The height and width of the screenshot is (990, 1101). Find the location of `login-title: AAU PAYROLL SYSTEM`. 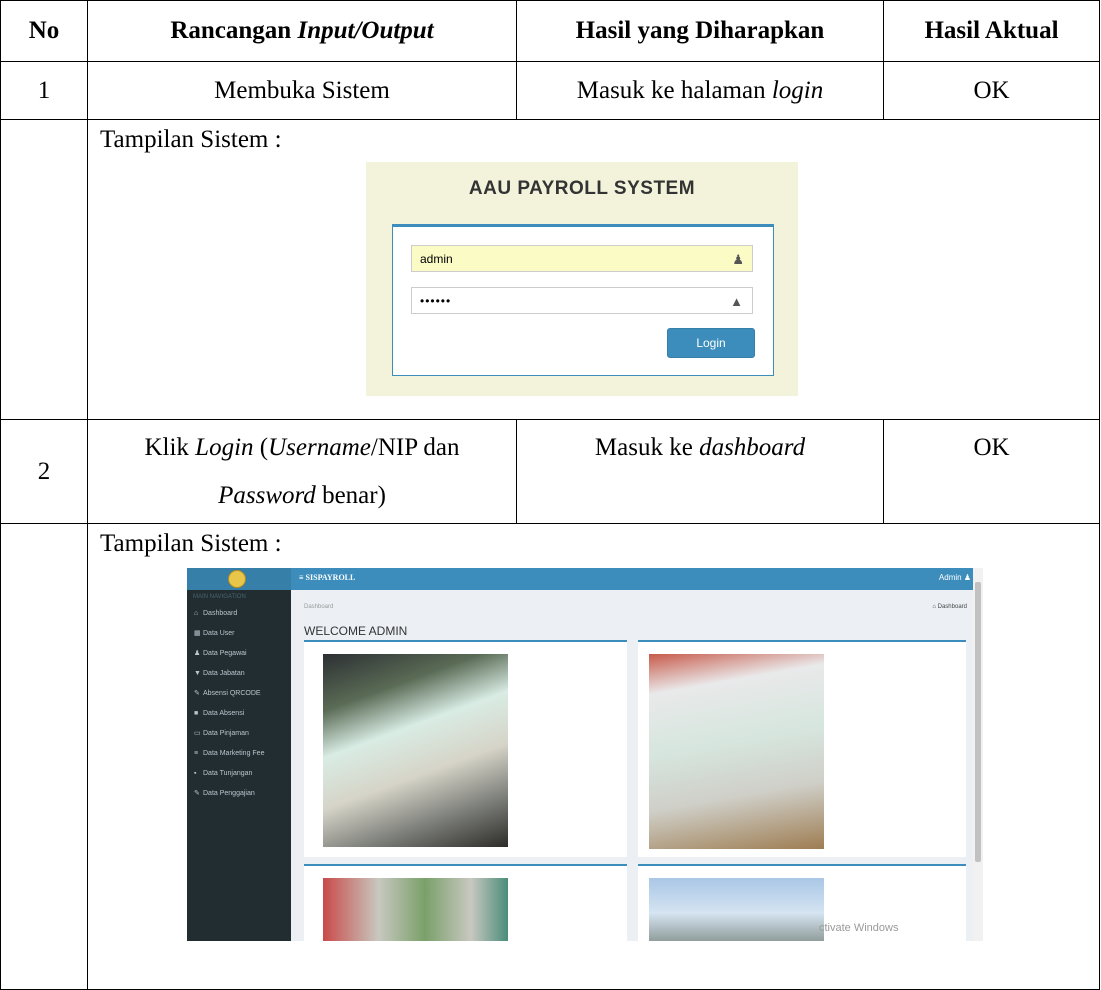

login-title: AAU PAYROLL SYSTEM is located at coordinates (582, 188).